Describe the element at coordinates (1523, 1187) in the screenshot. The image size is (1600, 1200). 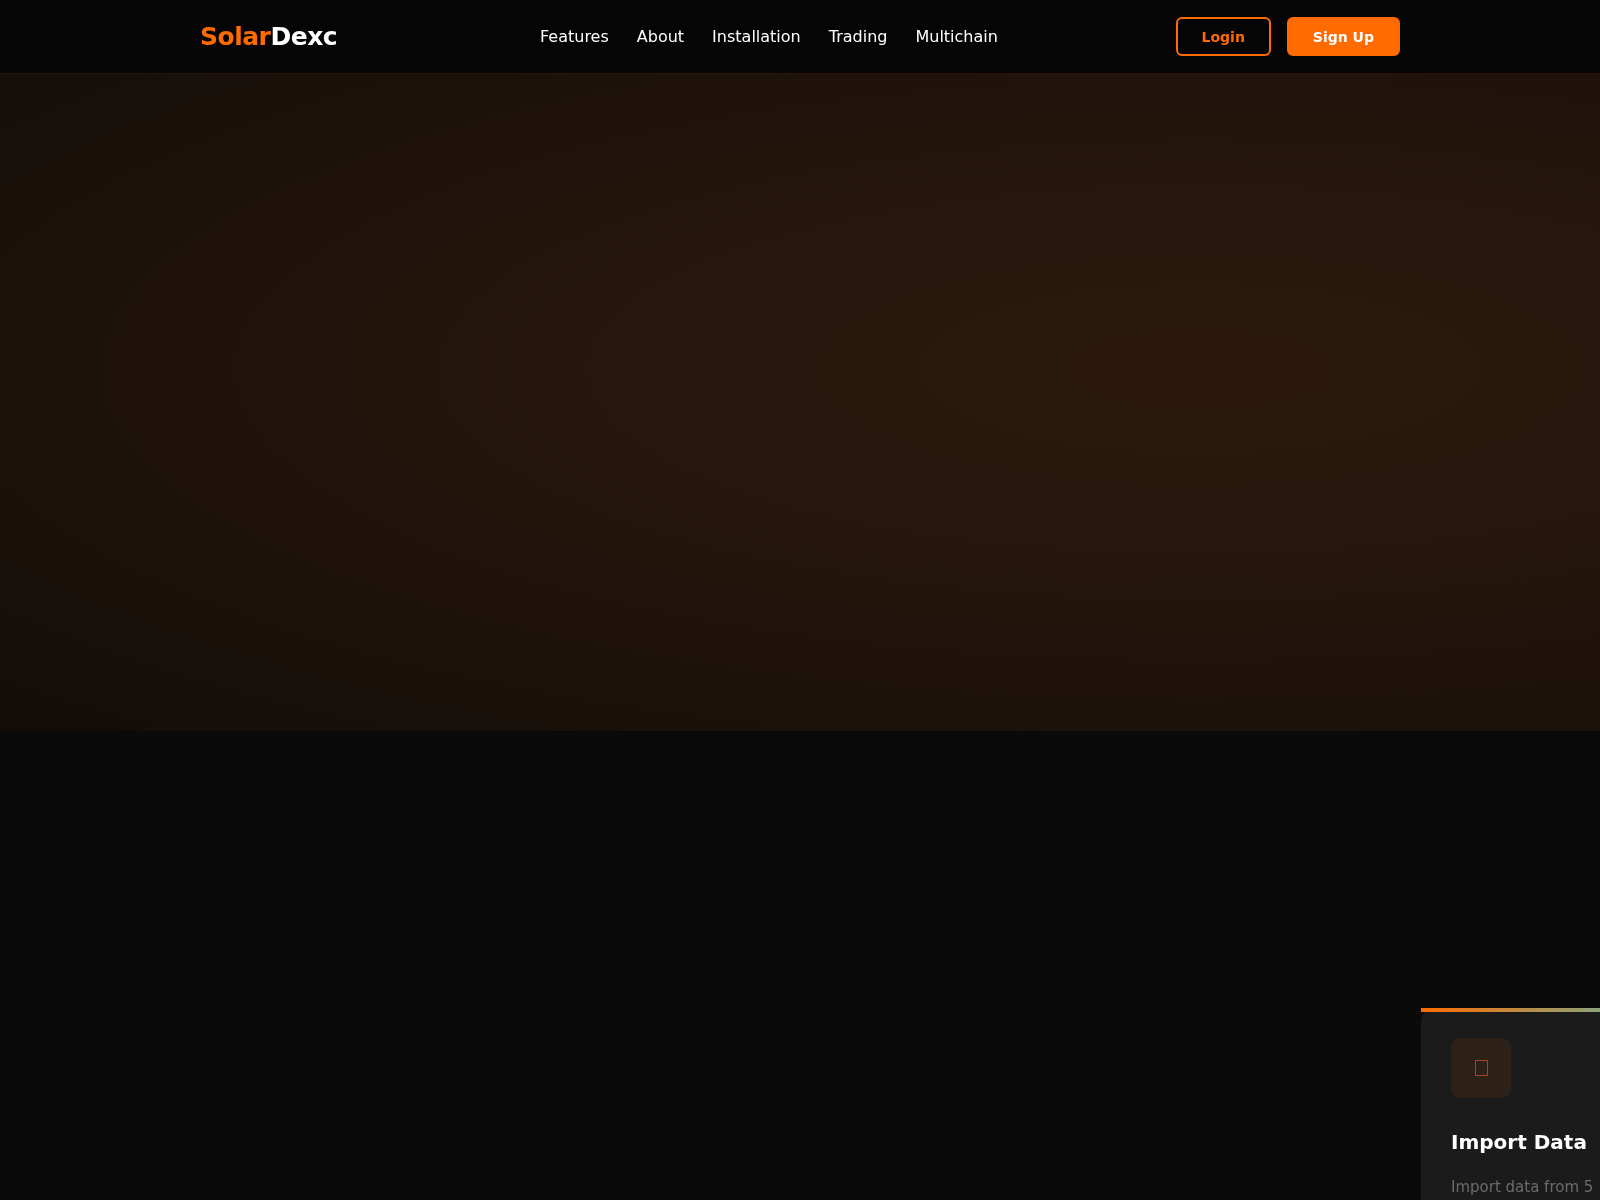
I see `card-description: Import data from 5` at that location.